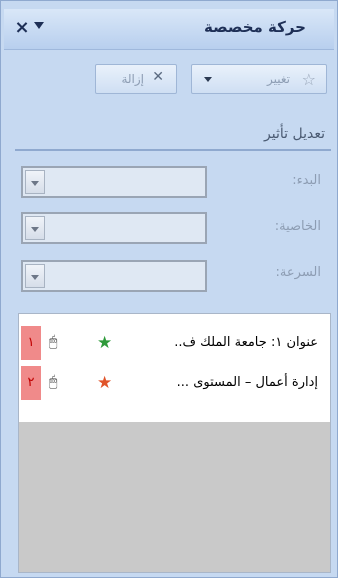  I want to click on red-star-effect-icon: ★, so click(105, 383).